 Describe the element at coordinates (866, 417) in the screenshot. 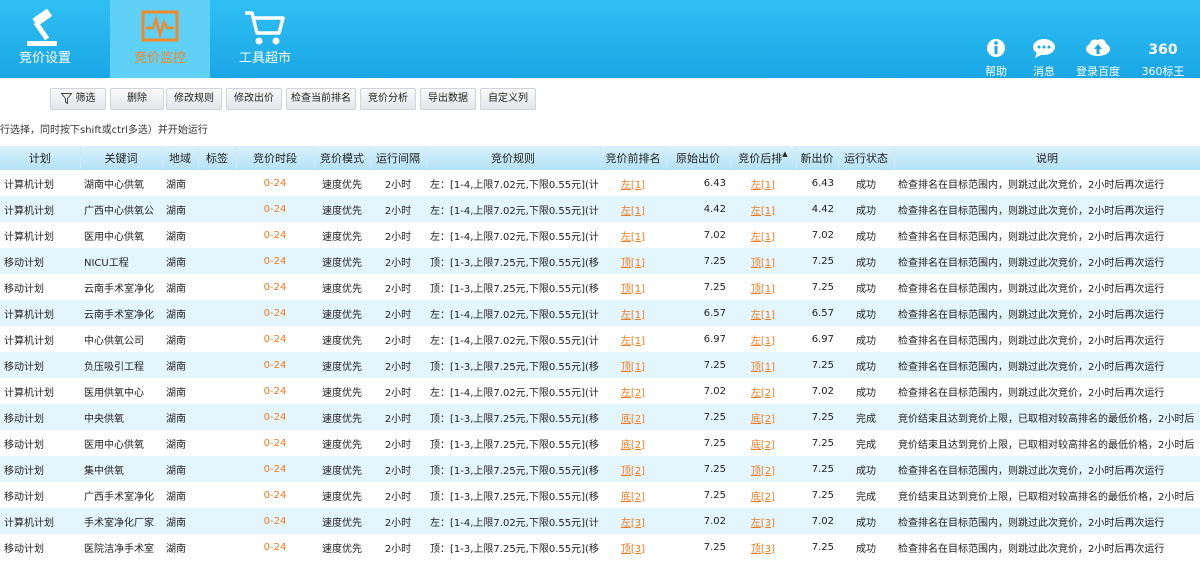

I see `run-status-cell: 完成` at that location.